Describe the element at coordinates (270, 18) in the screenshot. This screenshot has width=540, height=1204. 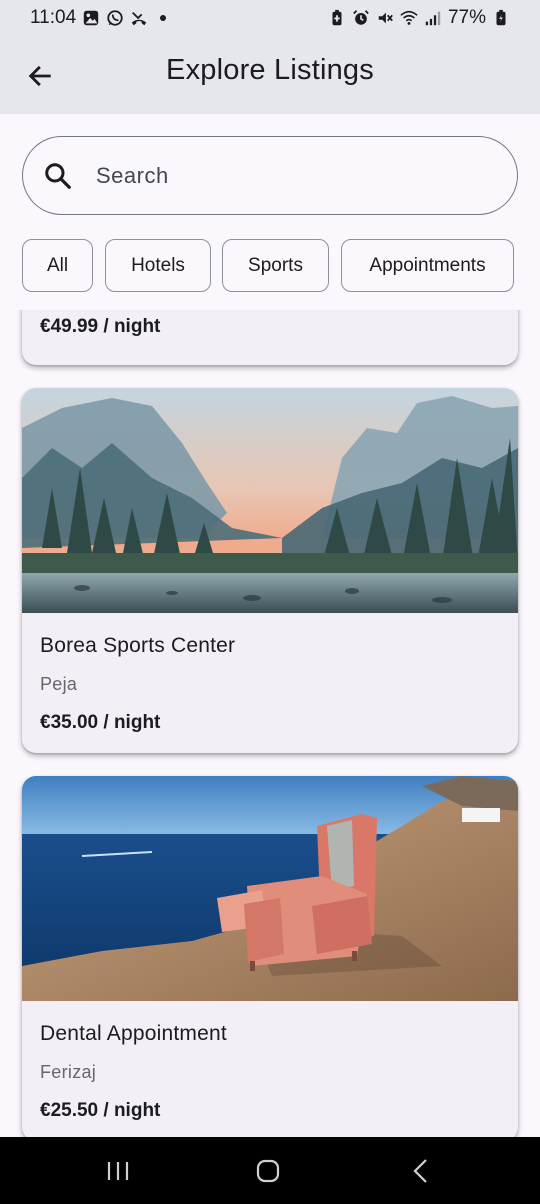
I see `status-bar: 11:04 77%` at that location.